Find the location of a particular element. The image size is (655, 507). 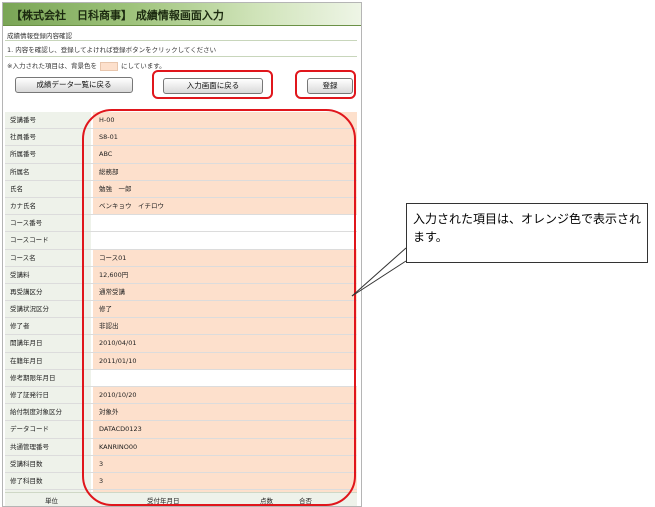

table-row: 開講年月日 2010/04/01 is located at coordinates (181, 344).